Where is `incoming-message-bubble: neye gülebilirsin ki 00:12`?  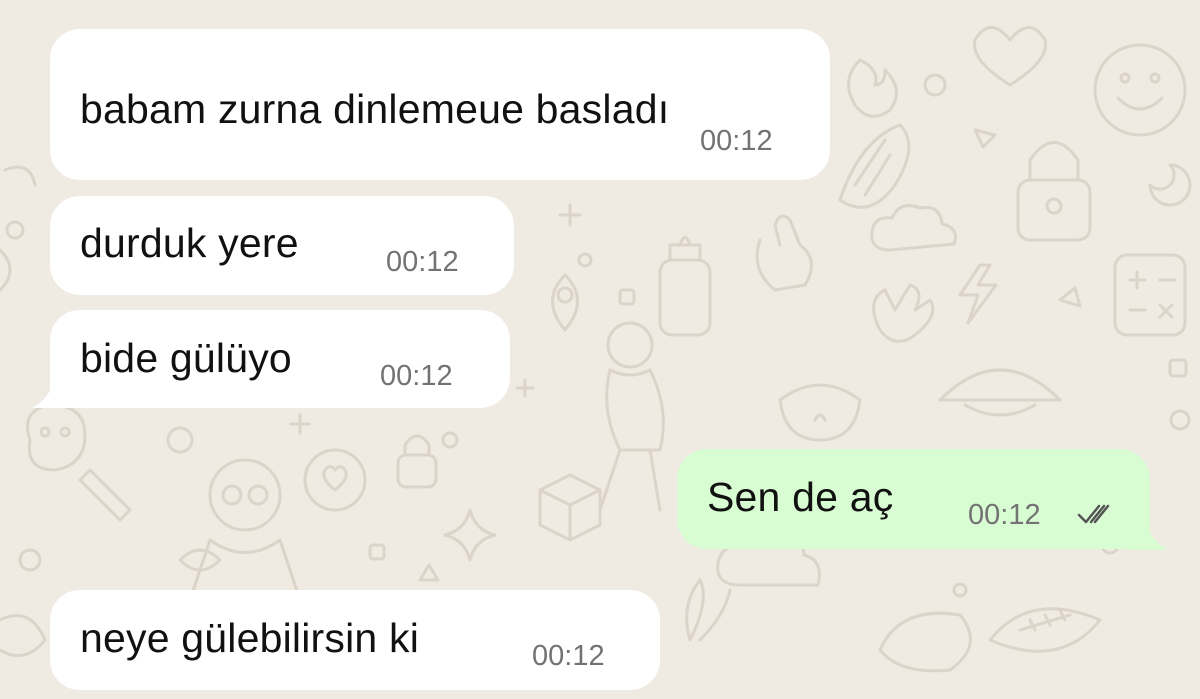 incoming-message-bubble: neye gülebilirsin ki 00:12 is located at coordinates (355, 640).